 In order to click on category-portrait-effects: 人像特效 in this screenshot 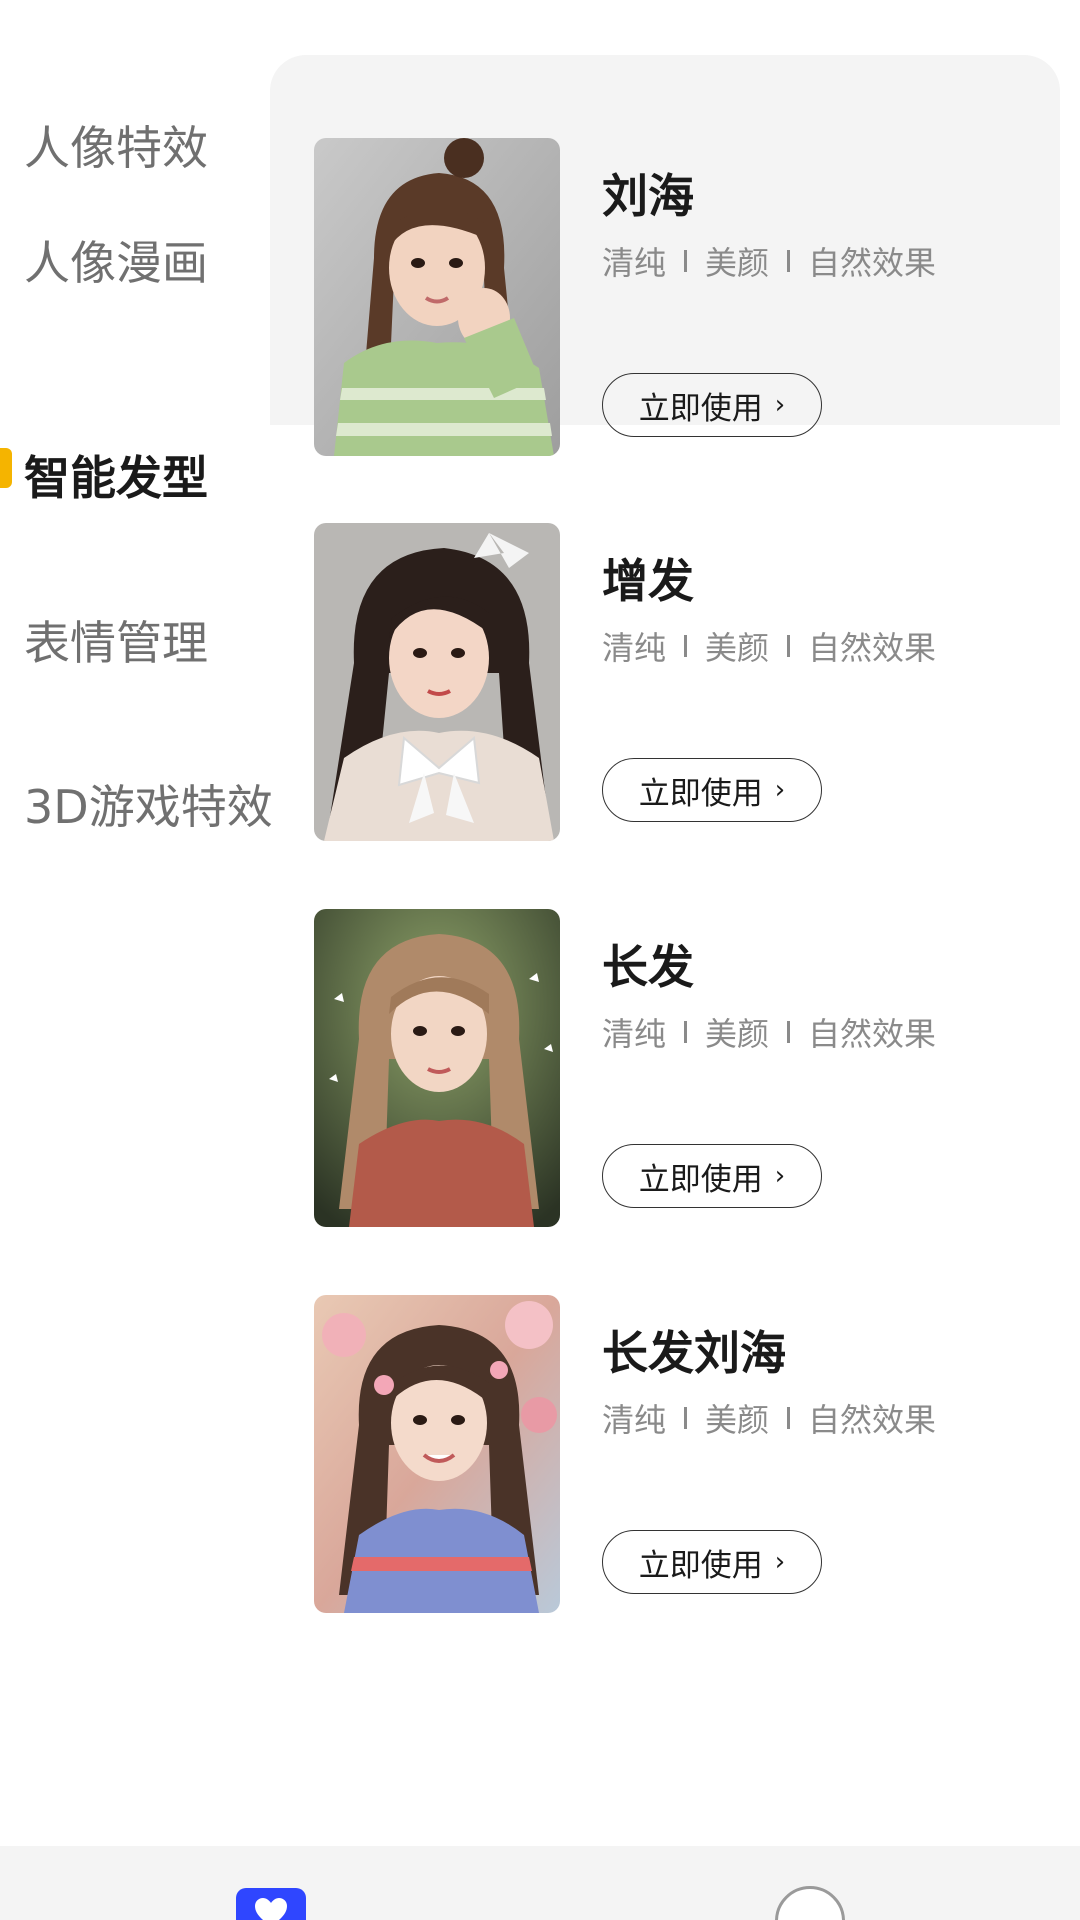, I will do `click(116, 145)`.